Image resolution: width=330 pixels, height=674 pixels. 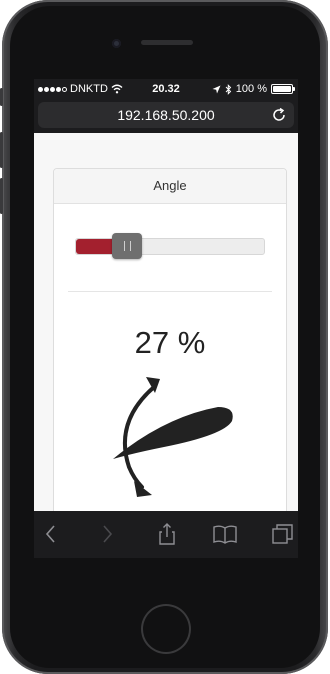 What do you see at coordinates (1, 97) in the screenshot?
I see `mute-switch` at bounding box center [1, 97].